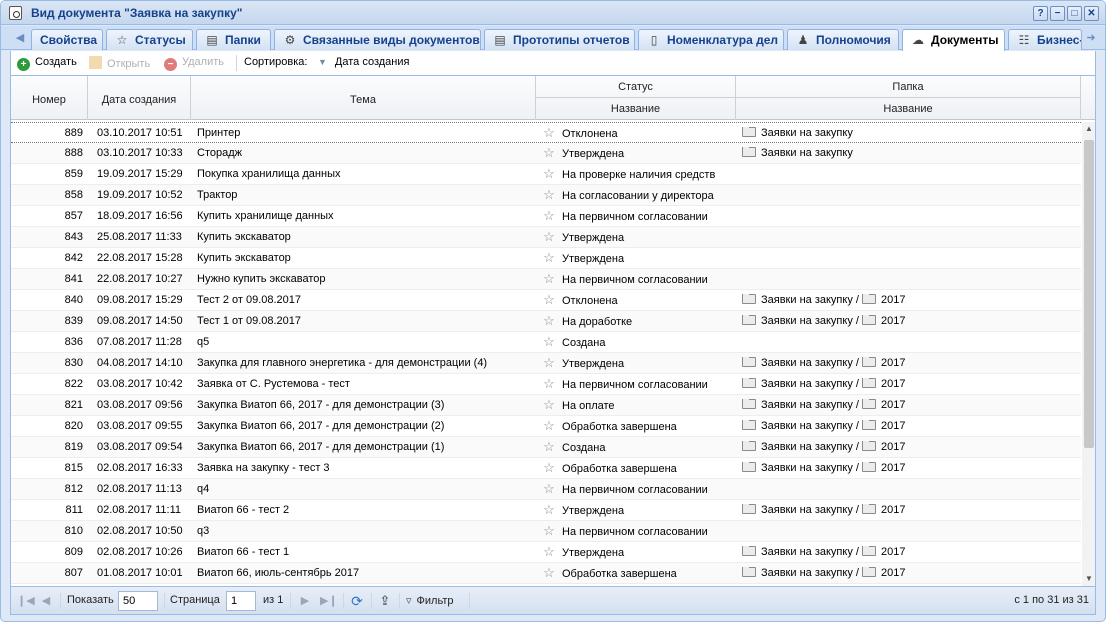 Image resolution: width=1108 pixels, height=624 pixels. Describe the element at coordinates (140, 153) in the screenshot. I see `cell-date: 03.10.2017 10:33` at that location.